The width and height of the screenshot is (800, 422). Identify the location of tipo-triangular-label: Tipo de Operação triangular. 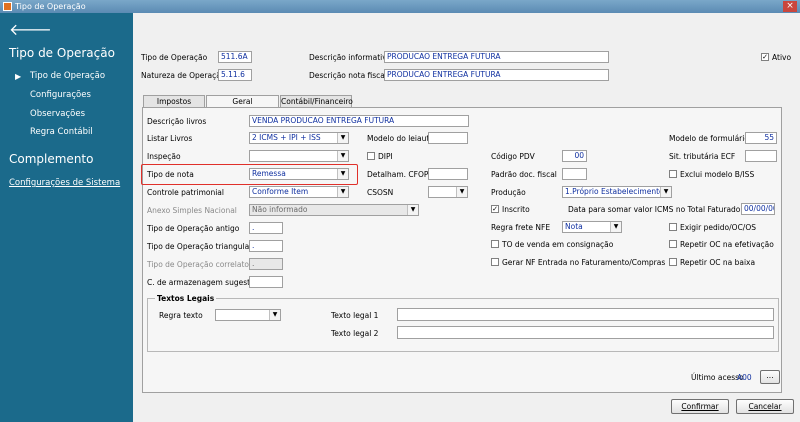
(200, 246).